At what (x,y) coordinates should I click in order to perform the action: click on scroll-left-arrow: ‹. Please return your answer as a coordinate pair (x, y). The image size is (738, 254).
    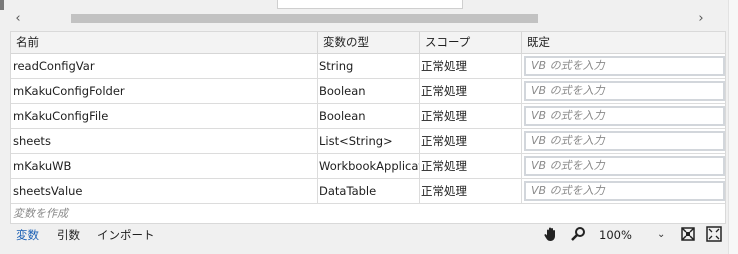
    Looking at the image, I should click on (18, 19).